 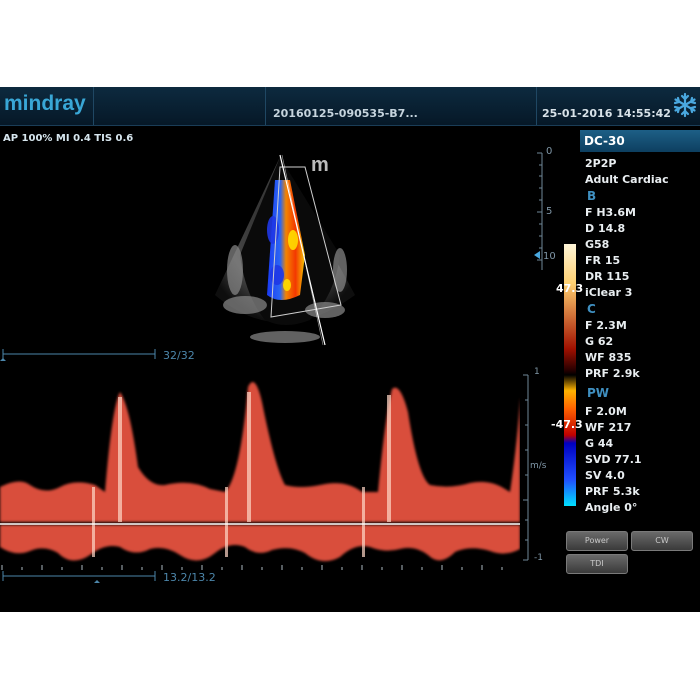 I want to click on depth-label: 5, so click(x=549, y=211).